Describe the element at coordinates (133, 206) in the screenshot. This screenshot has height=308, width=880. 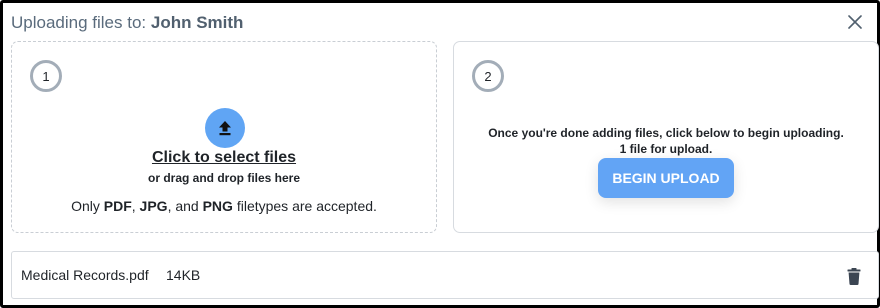
I see `types-sep-1: ,` at that location.